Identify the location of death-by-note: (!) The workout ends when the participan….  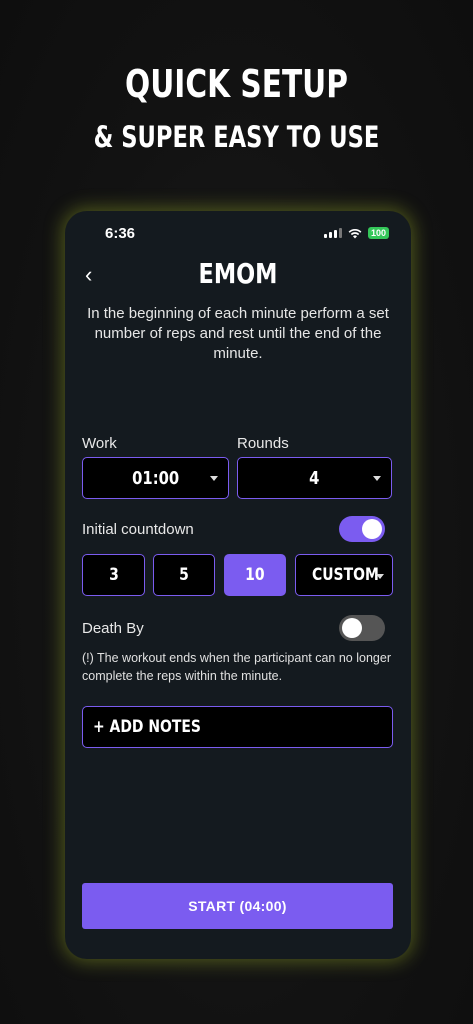
(236, 667).